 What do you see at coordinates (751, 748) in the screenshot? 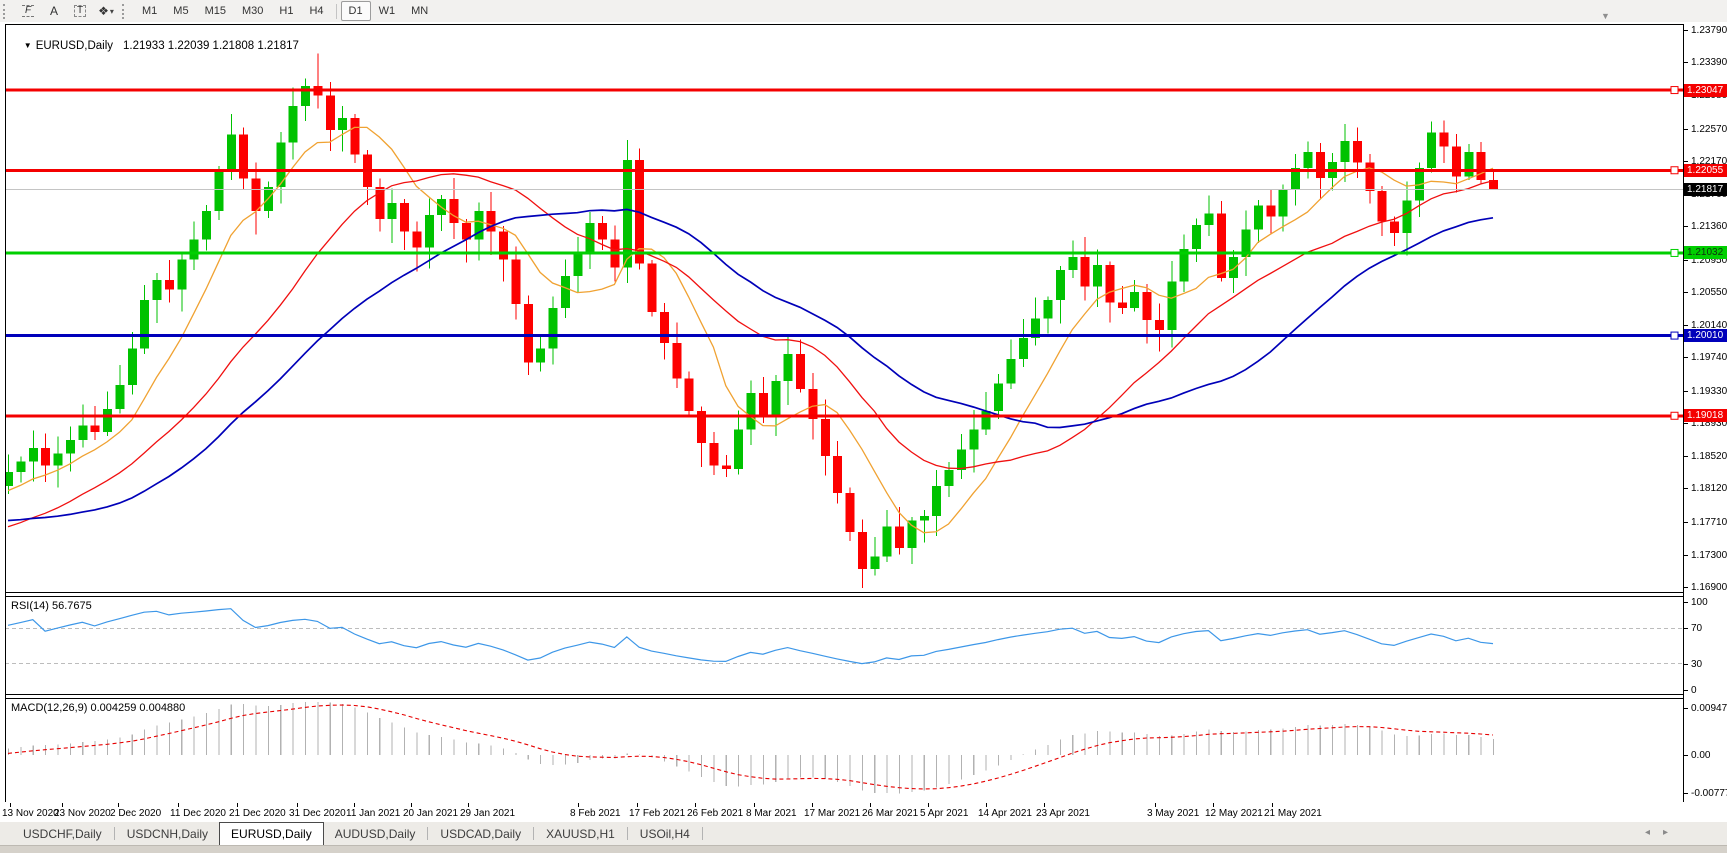
I see `macd-chart-svg` at bounding box center [751, 748].